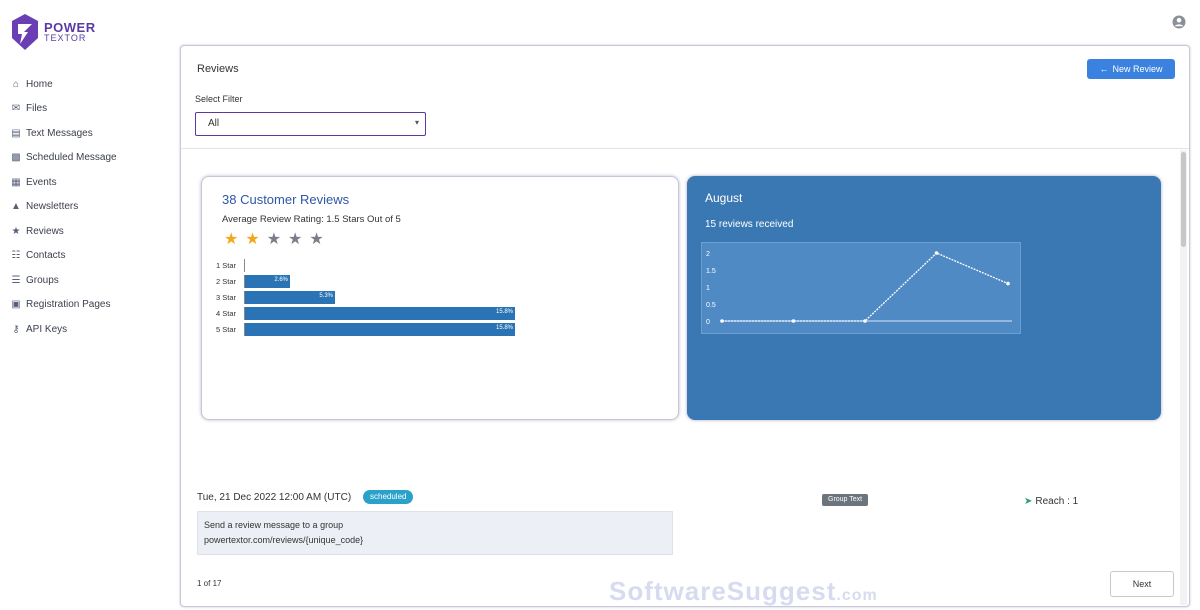 This screenshot has height=610, width=1200. I want to click on calendar-message-icon: ▩, so click(16, 158).